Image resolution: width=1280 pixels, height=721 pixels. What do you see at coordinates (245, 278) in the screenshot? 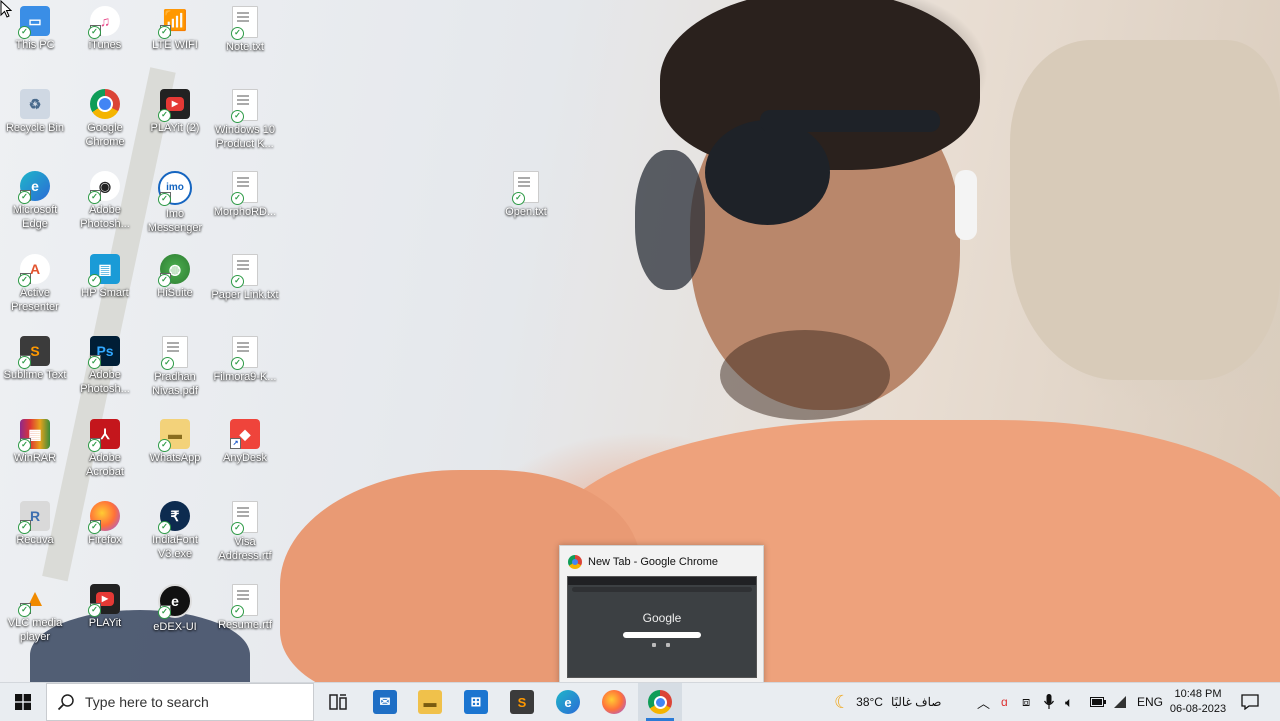
I see `desktop-icon-paper-link: ✓ Paper Link.txt` at bounding box center [245, 278].